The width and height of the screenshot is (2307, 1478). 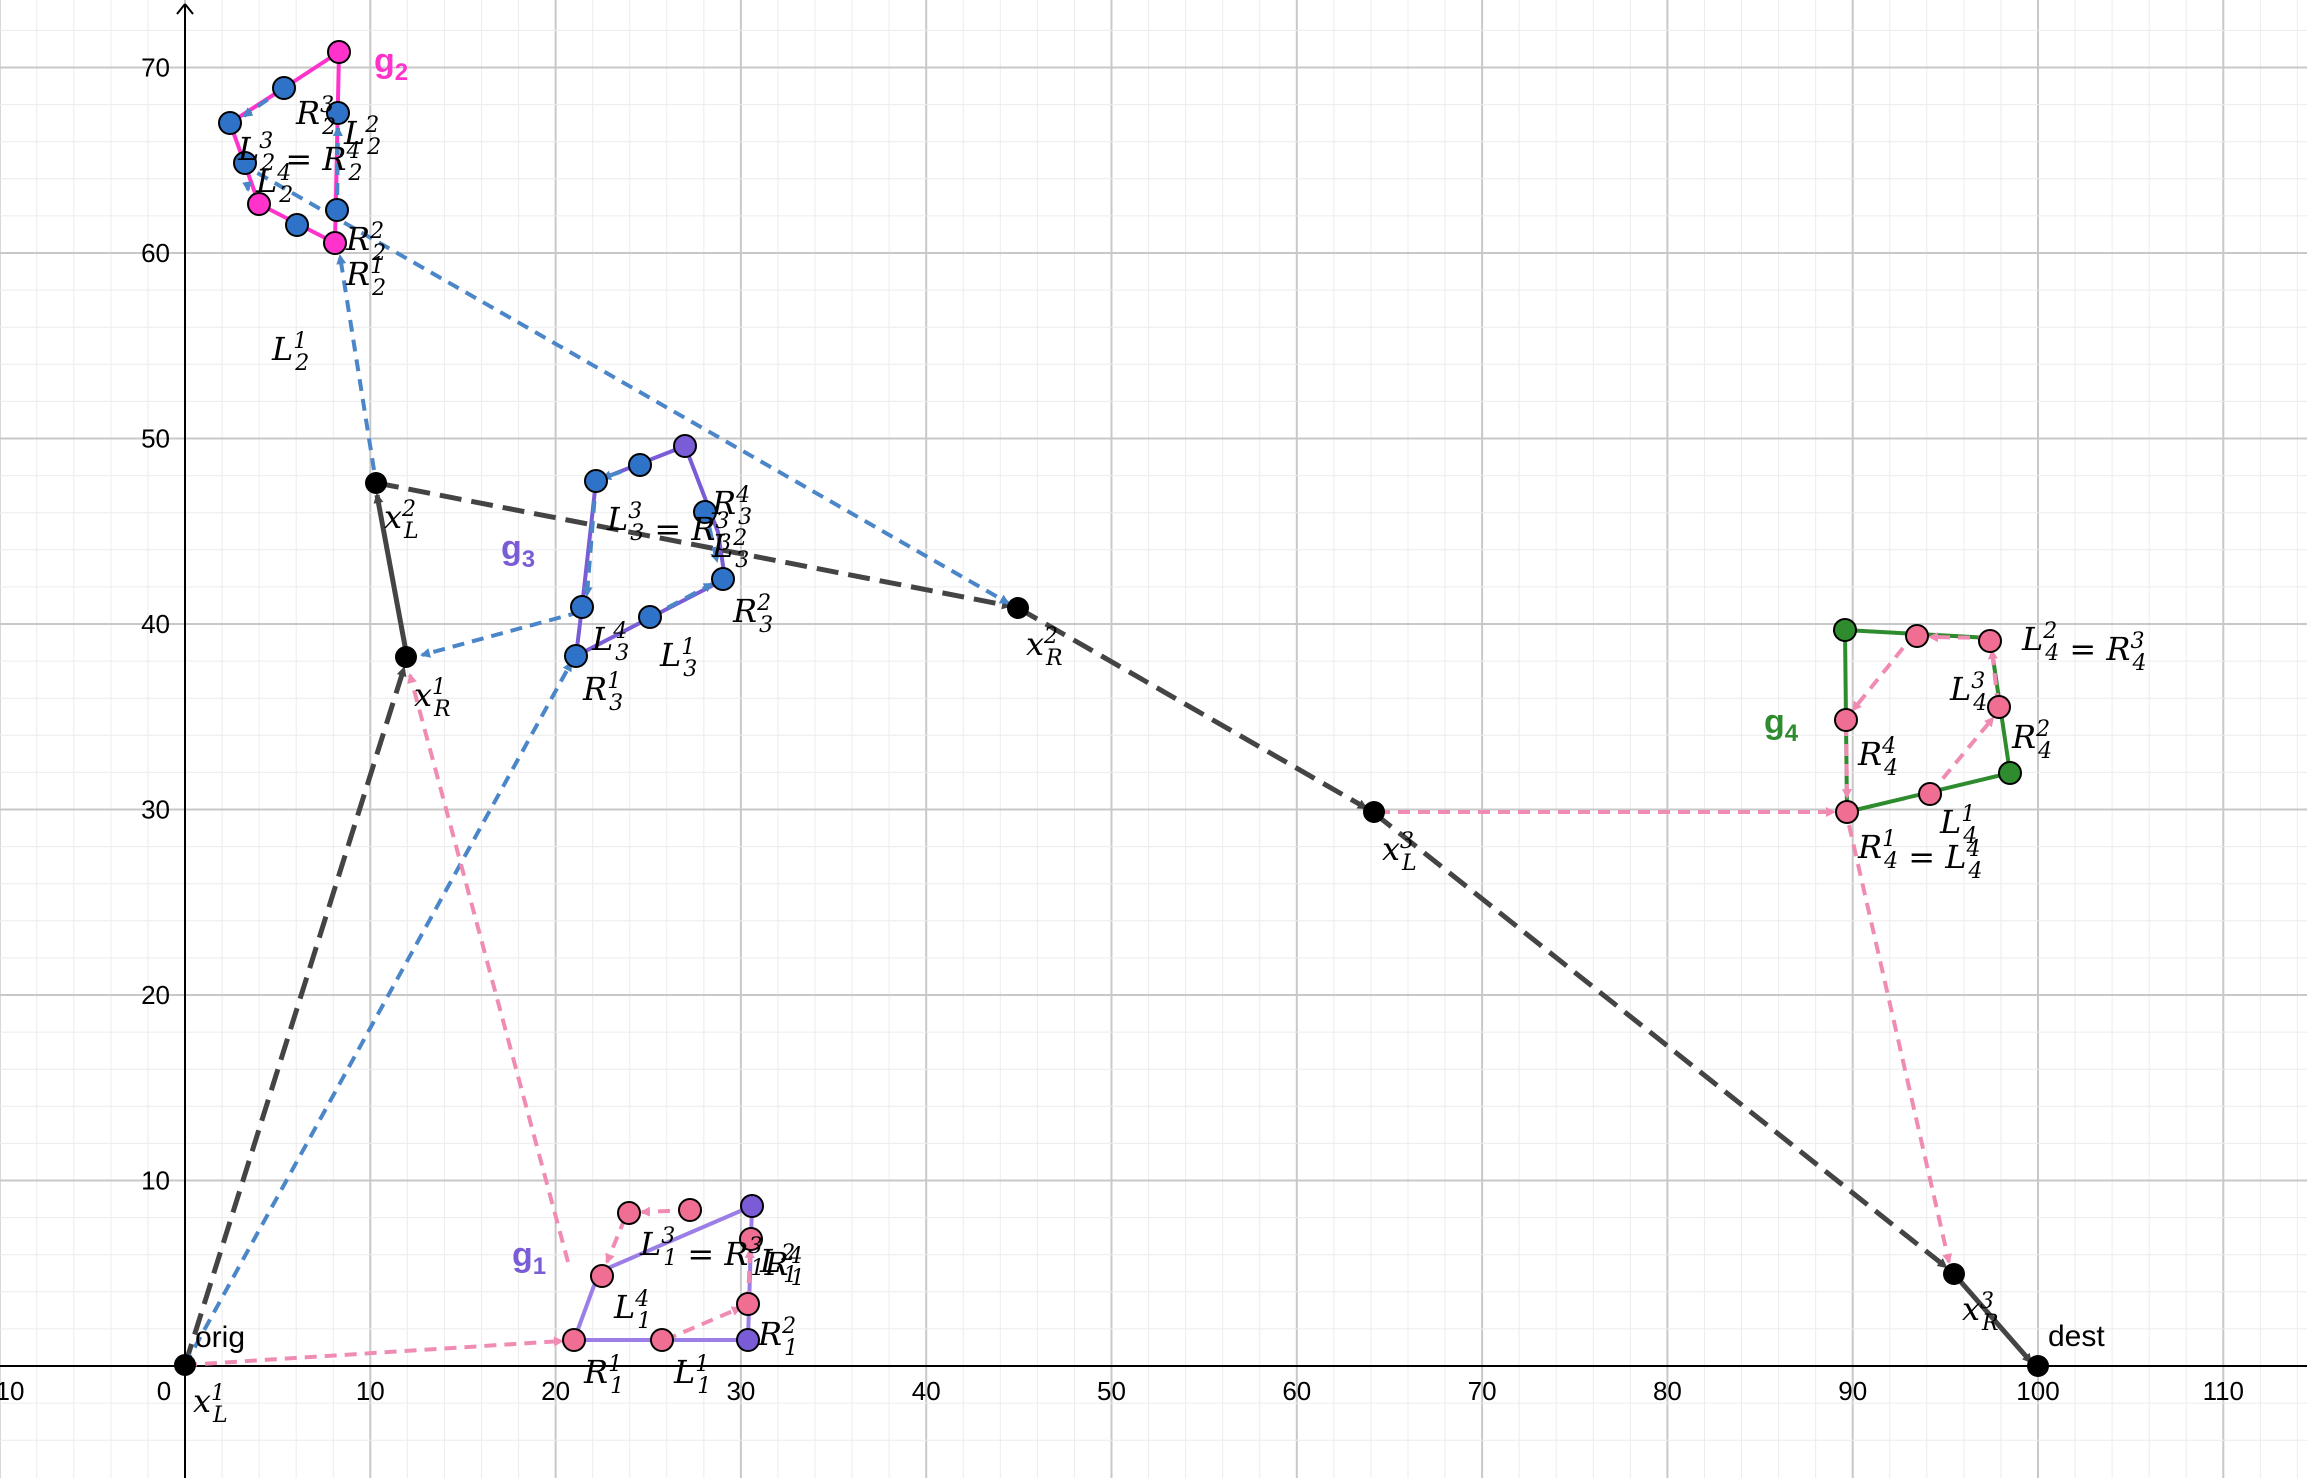 What do you see at coordinates (185, 1365) in the screenshot?
I see `point-orig` at bounding box center [185, 1365].